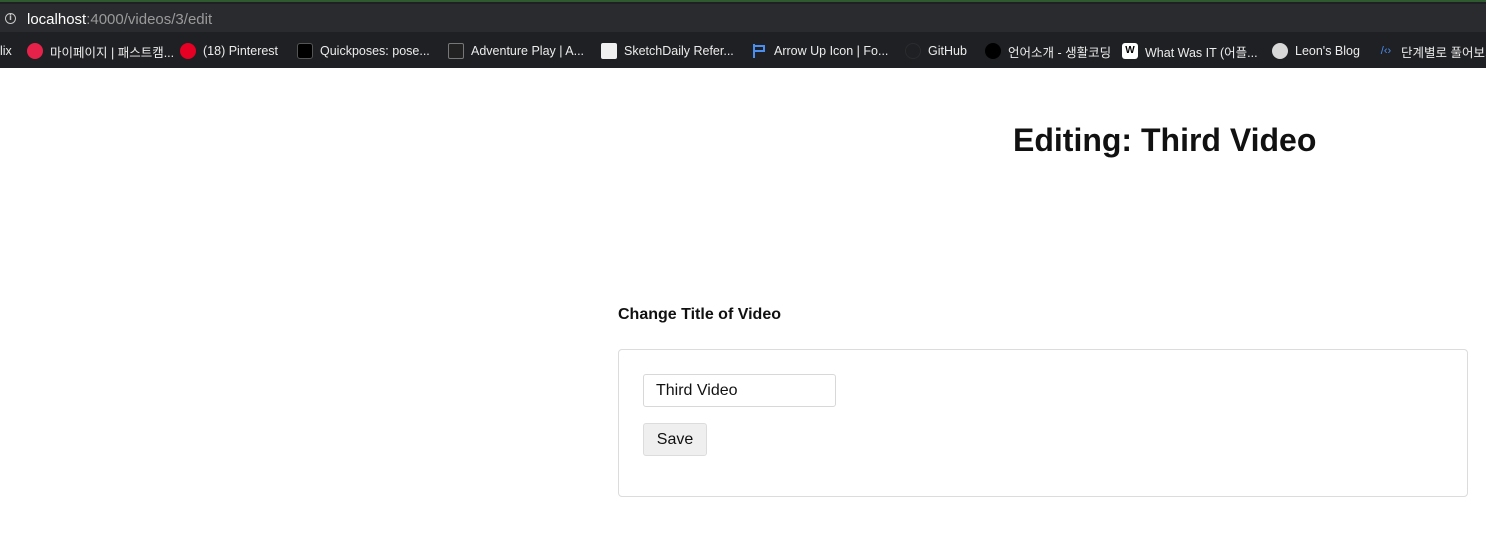 This screenshot has width=1486, height=539. Describe the element at coordinates (35, 51) in the screenshot. I see `fastcampus-icon` at that location.